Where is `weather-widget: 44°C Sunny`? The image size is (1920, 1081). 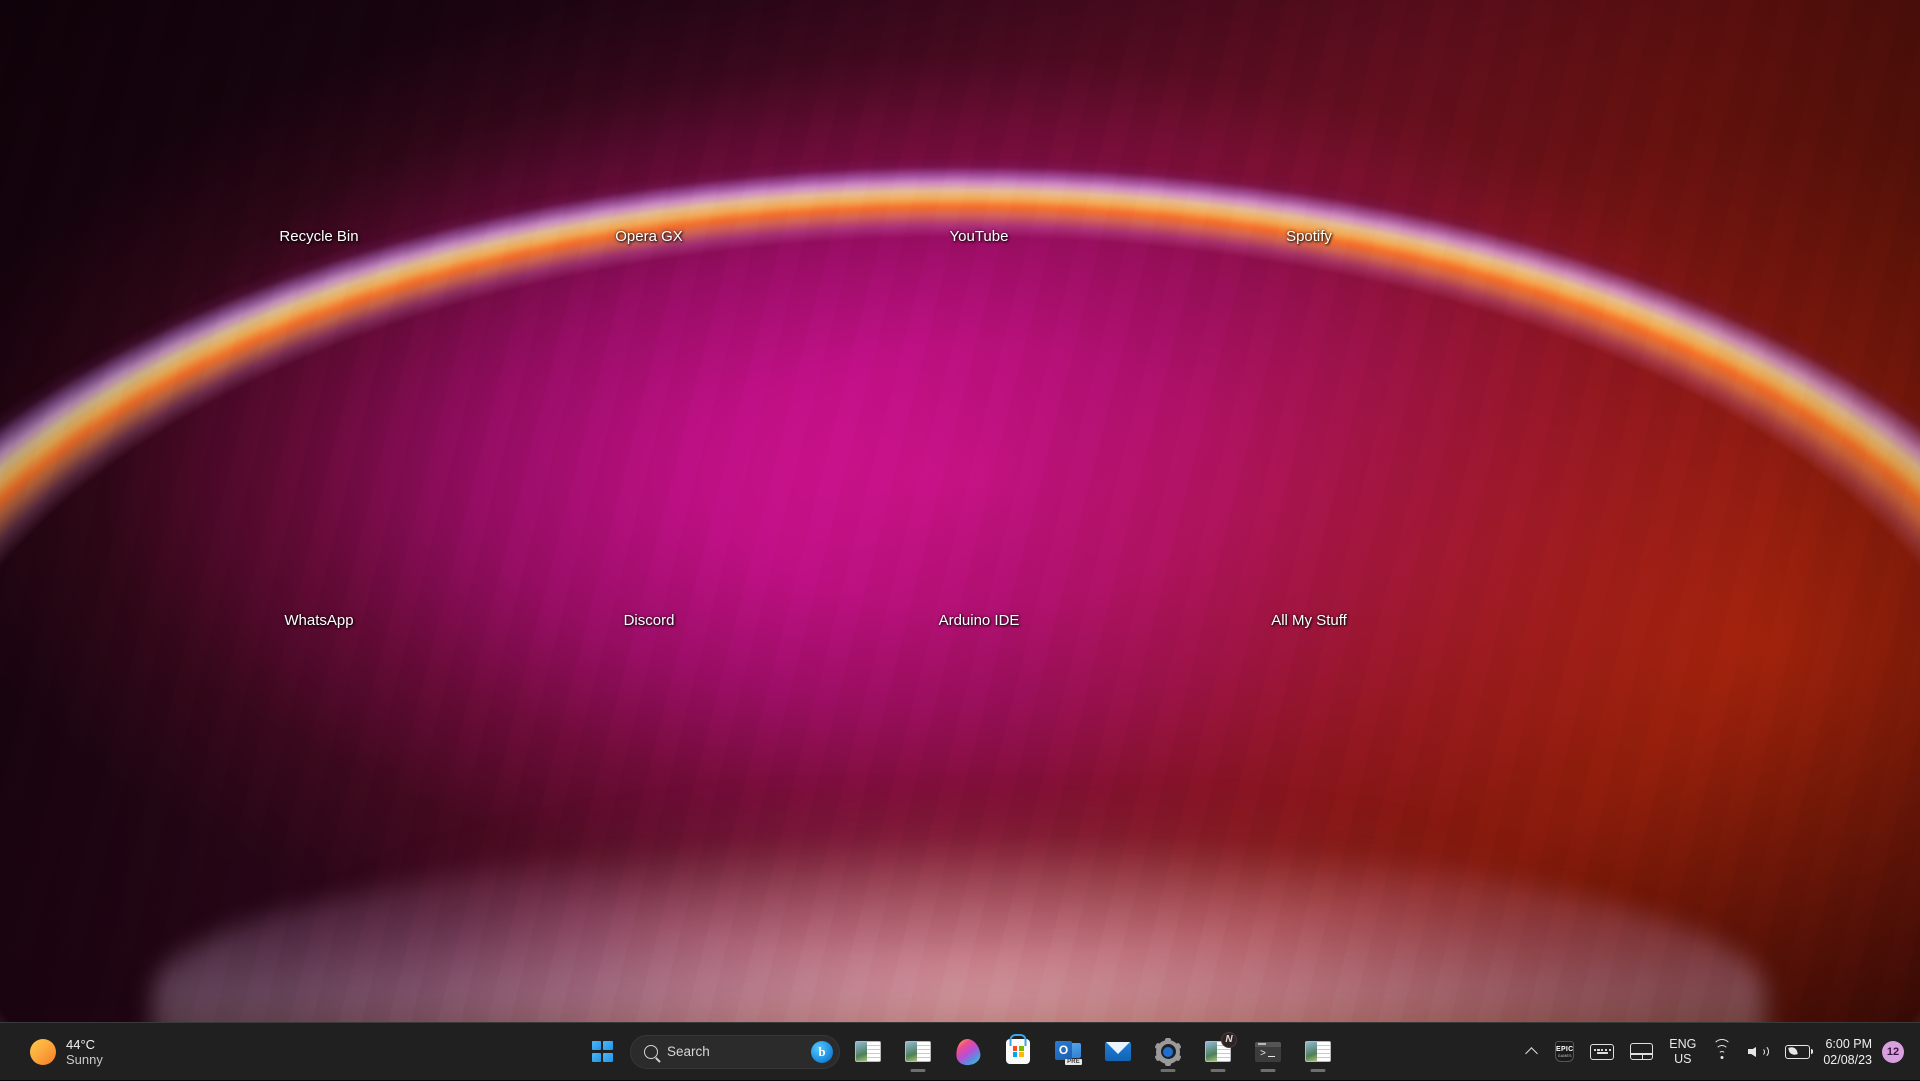
weather-widget: 44°C Sunny is located at coordinates (66, 1052).